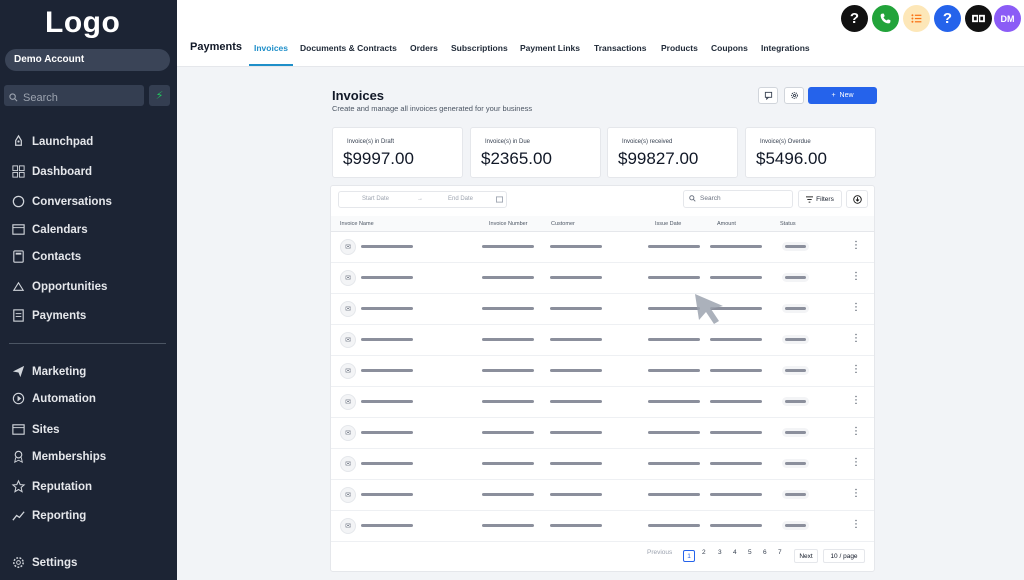 This screenshot has height=580, width=1024. Describe the element at coordinates (348, 48) in the screenshot. I see `tab-documents-contracts: Documents & Contracts` at that location.